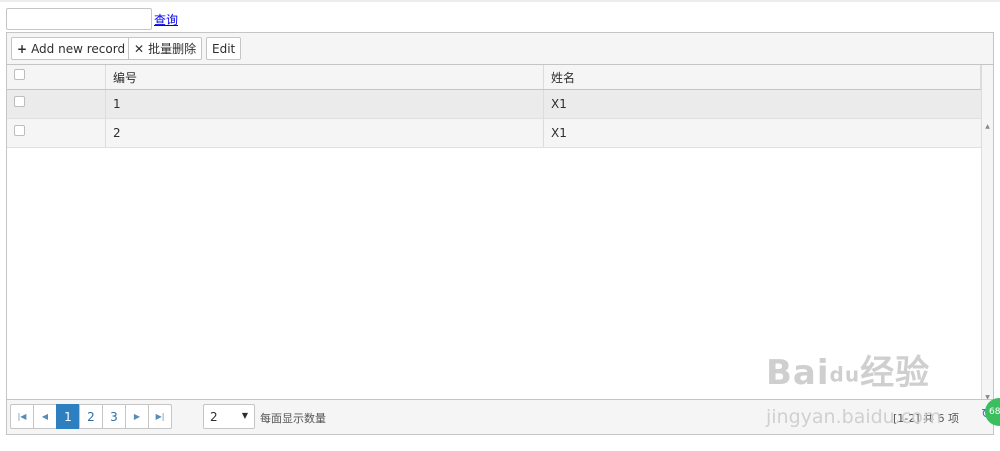  What do you see at coordinates (325, 133) in the screenshot?
I see `row-id: 2` at bounding box center [325, 133].